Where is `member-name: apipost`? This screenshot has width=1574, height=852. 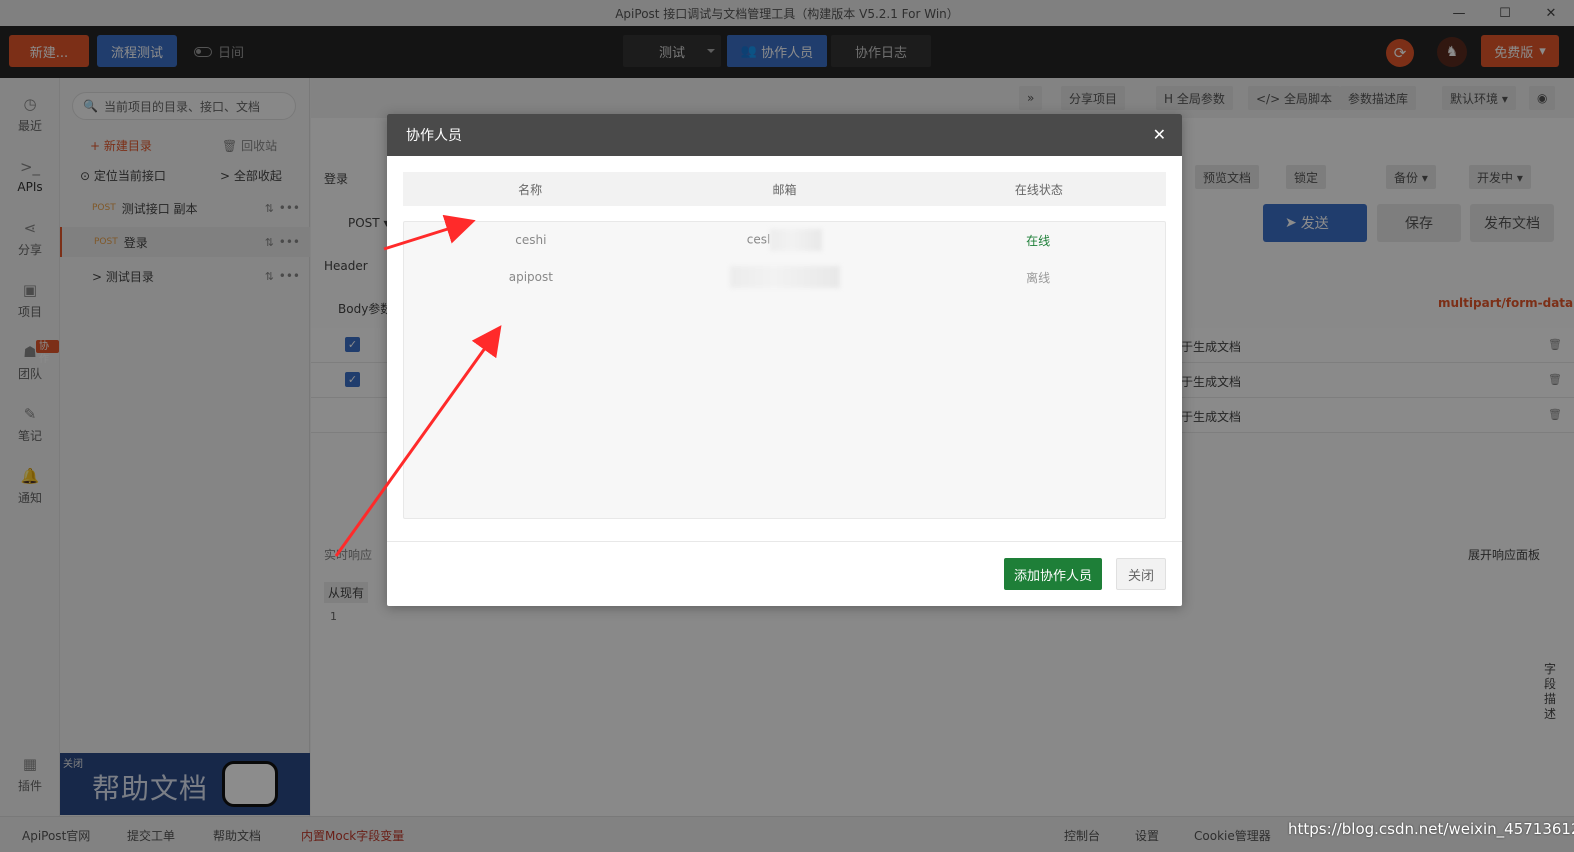
member-name: apipost is located at coordinates (530, 277).